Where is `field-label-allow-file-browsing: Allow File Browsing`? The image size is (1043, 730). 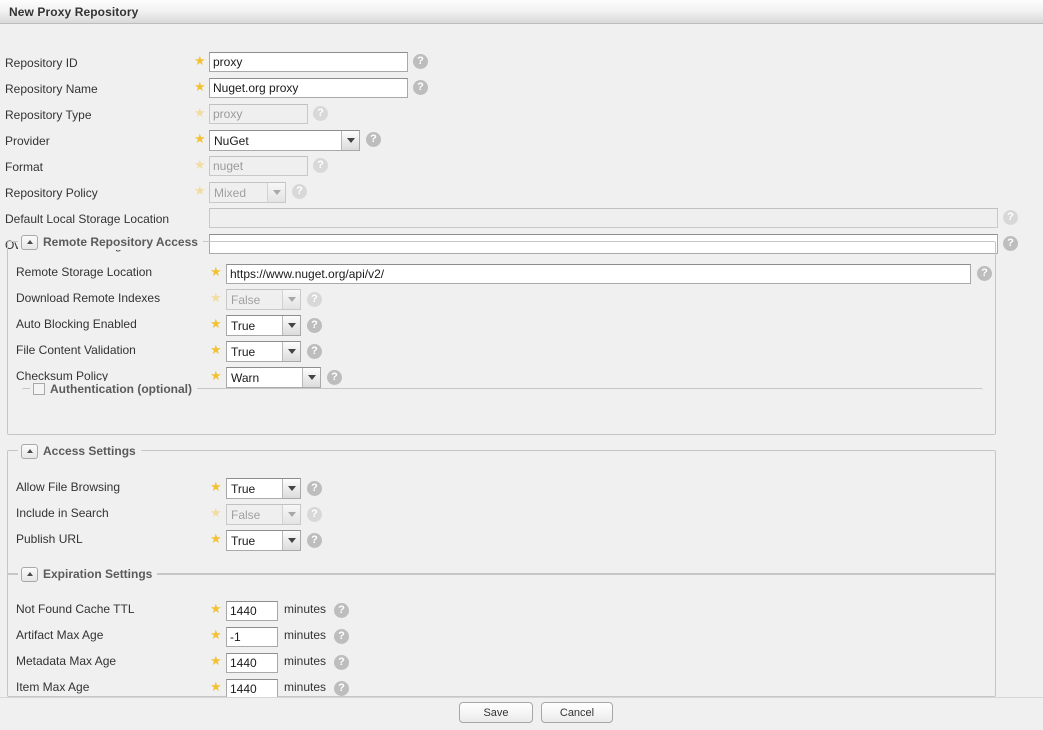
field-label-allow-file-browsing: Allow File Browsing is located at coordinates (68, 487).